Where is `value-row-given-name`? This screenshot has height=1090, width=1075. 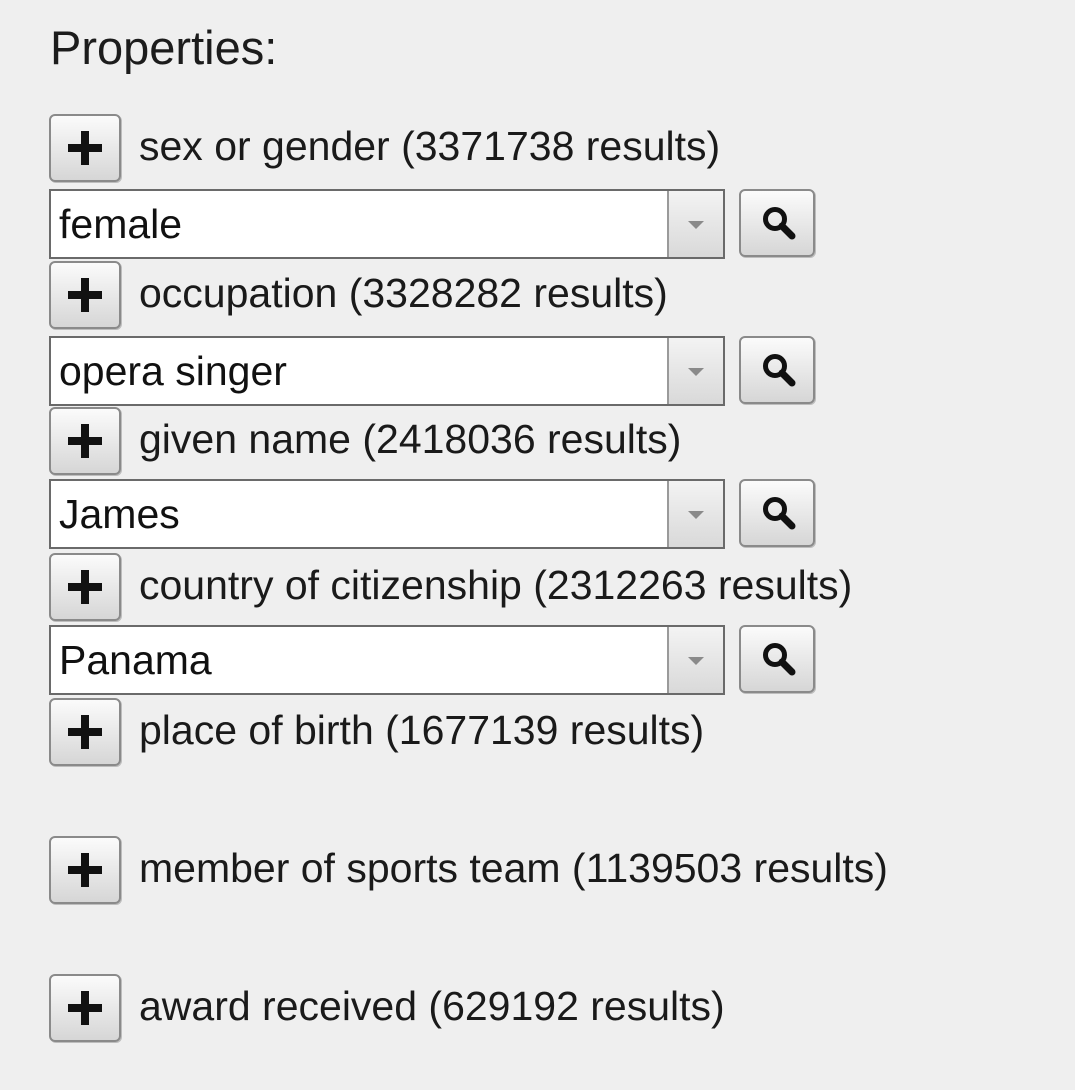 value-row-given-name is located at coordinates (434, 514).